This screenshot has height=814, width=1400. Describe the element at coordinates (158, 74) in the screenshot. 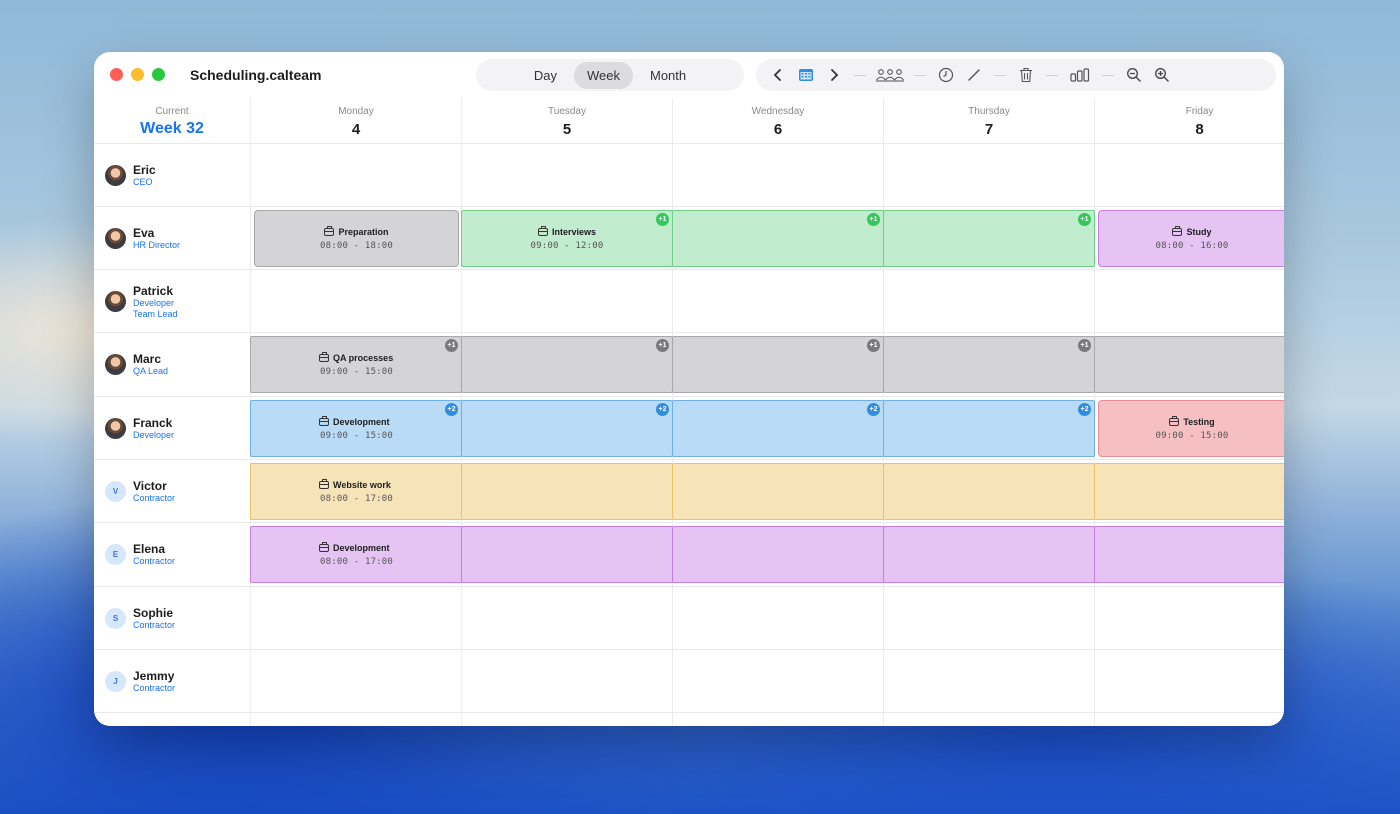

I see `zoom-window-button` at that location.